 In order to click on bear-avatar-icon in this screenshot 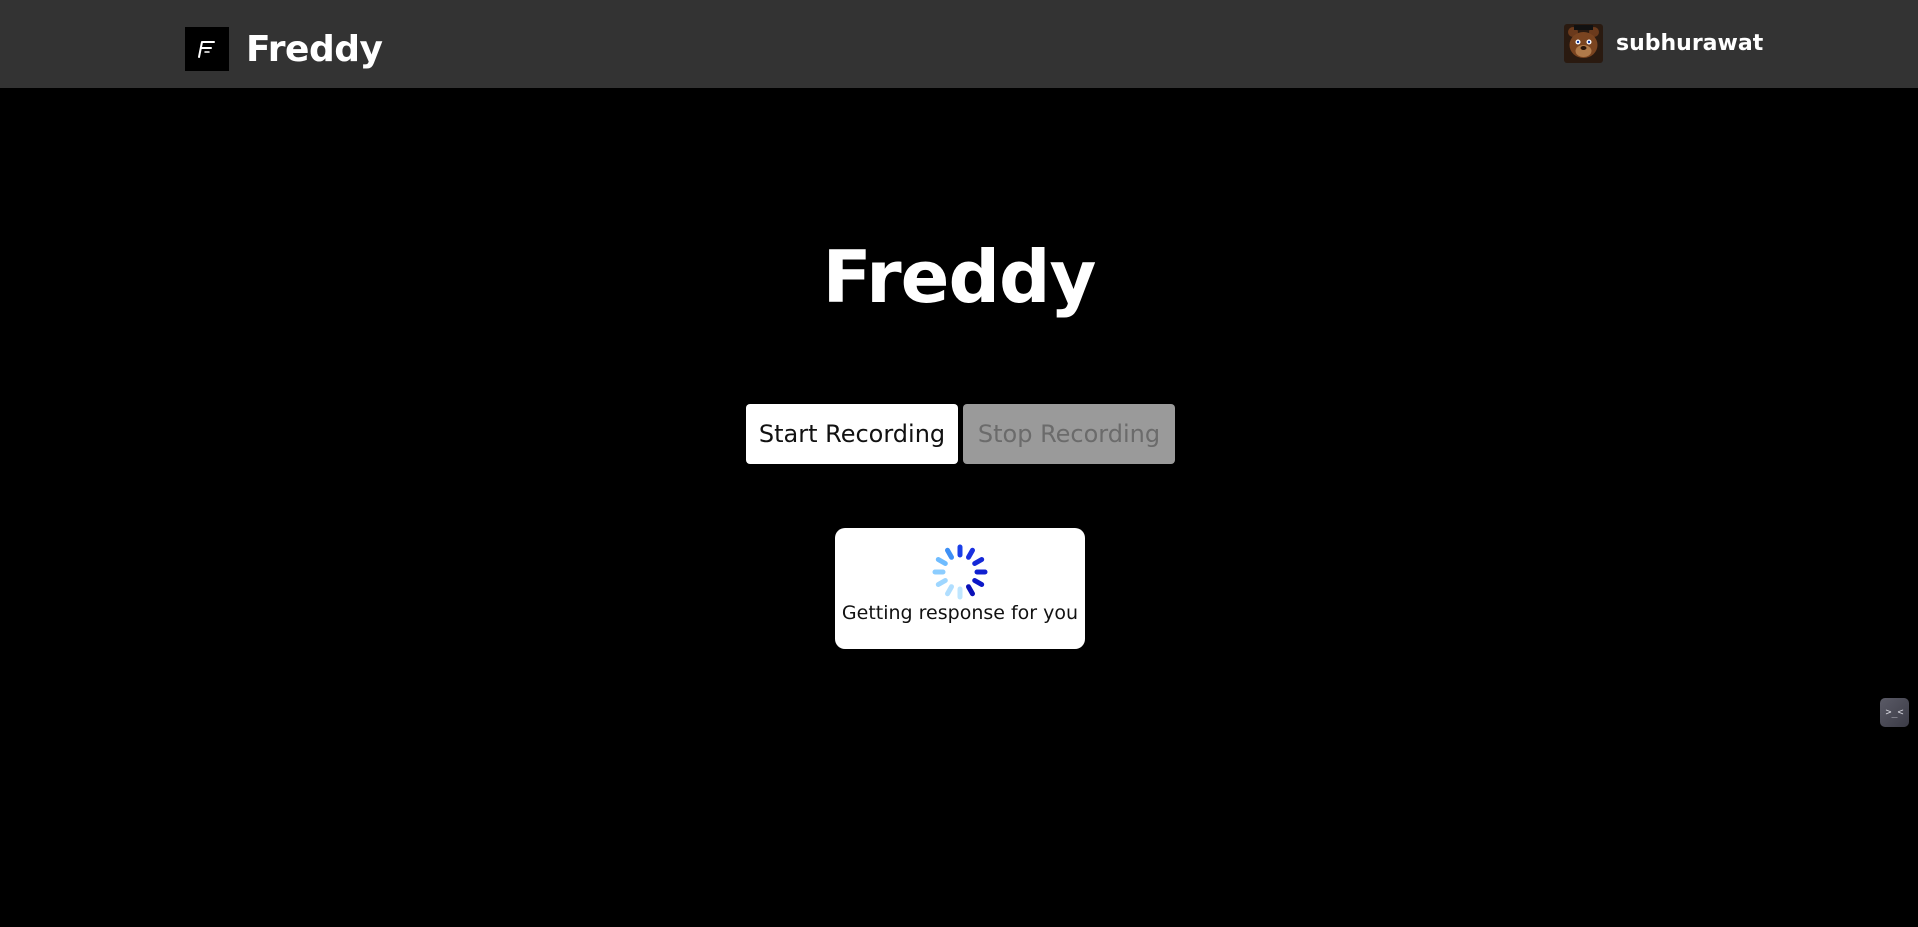, I will do `click(1583, 43)`.